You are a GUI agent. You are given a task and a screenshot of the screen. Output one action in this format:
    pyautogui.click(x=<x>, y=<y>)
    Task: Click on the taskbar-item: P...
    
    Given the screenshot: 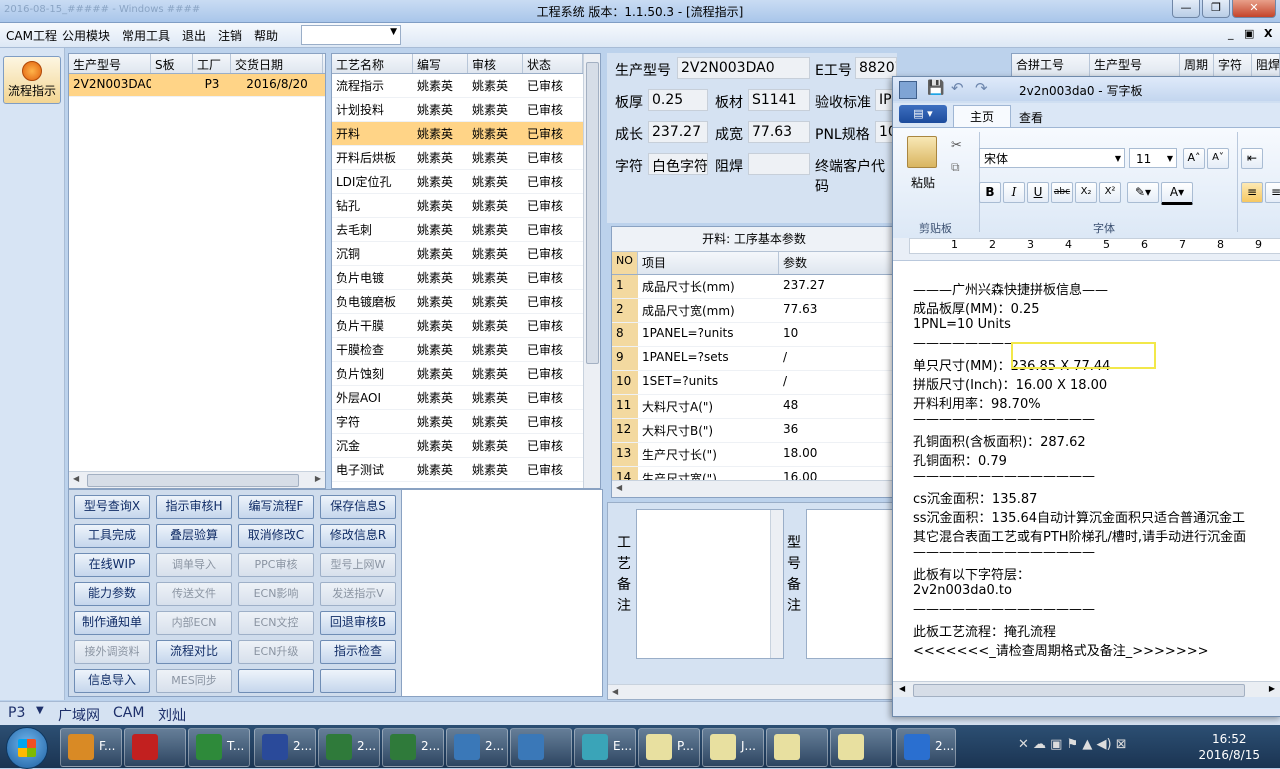 What is the action you would take?
    pyautogui.click(x=669, y=747)
    